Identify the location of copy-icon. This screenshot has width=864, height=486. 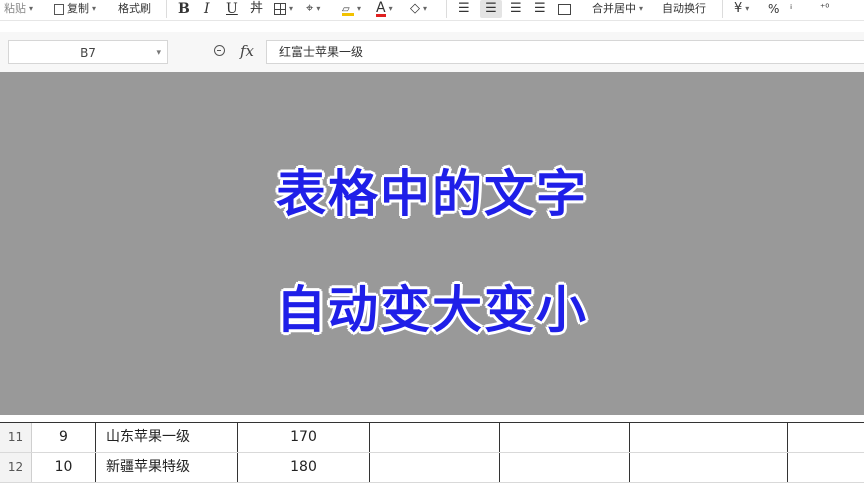
(59, 9).